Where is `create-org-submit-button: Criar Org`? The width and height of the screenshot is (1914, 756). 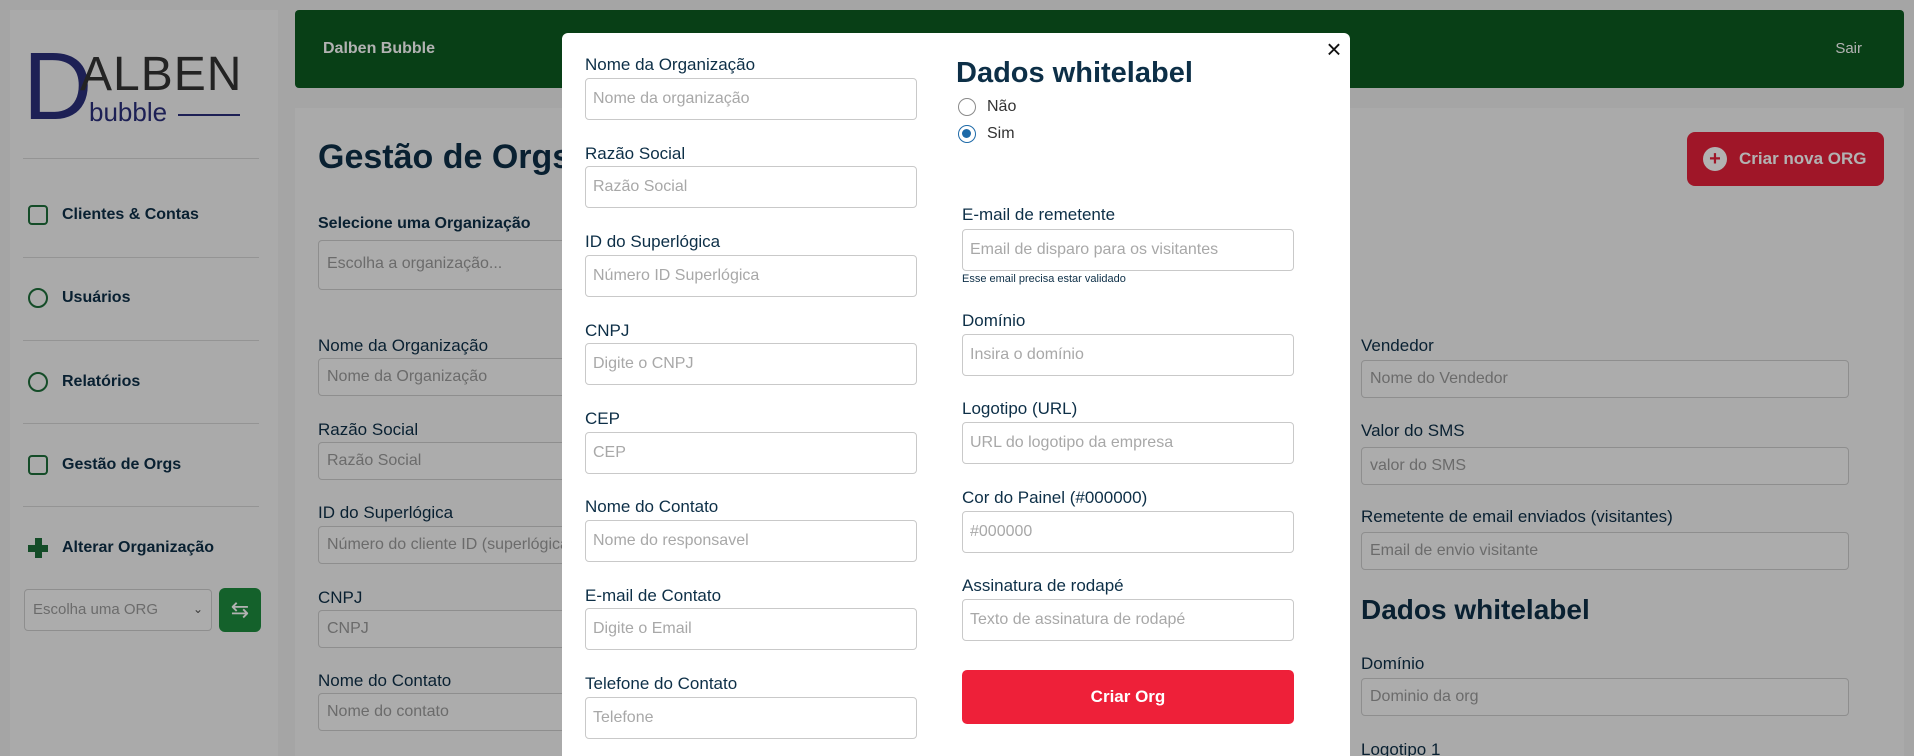
create-org-submit-button: Criar Org is located at coordinates (1128, 697).